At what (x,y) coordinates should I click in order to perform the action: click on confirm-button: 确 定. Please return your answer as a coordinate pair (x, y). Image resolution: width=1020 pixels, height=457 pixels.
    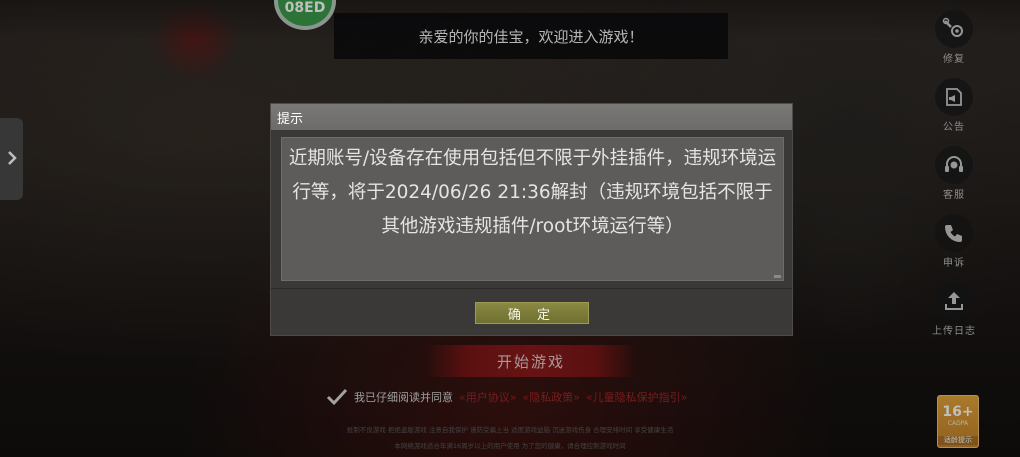
    Looking at the image, I should click on (532, 313).